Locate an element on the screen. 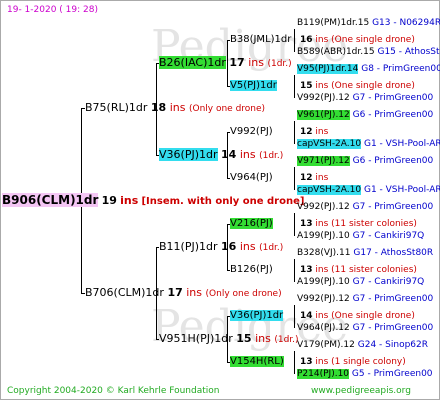 This screenshot has width=440, height=400. gen4-name: V961(PJ).12 is located at coordinates (323, 115).